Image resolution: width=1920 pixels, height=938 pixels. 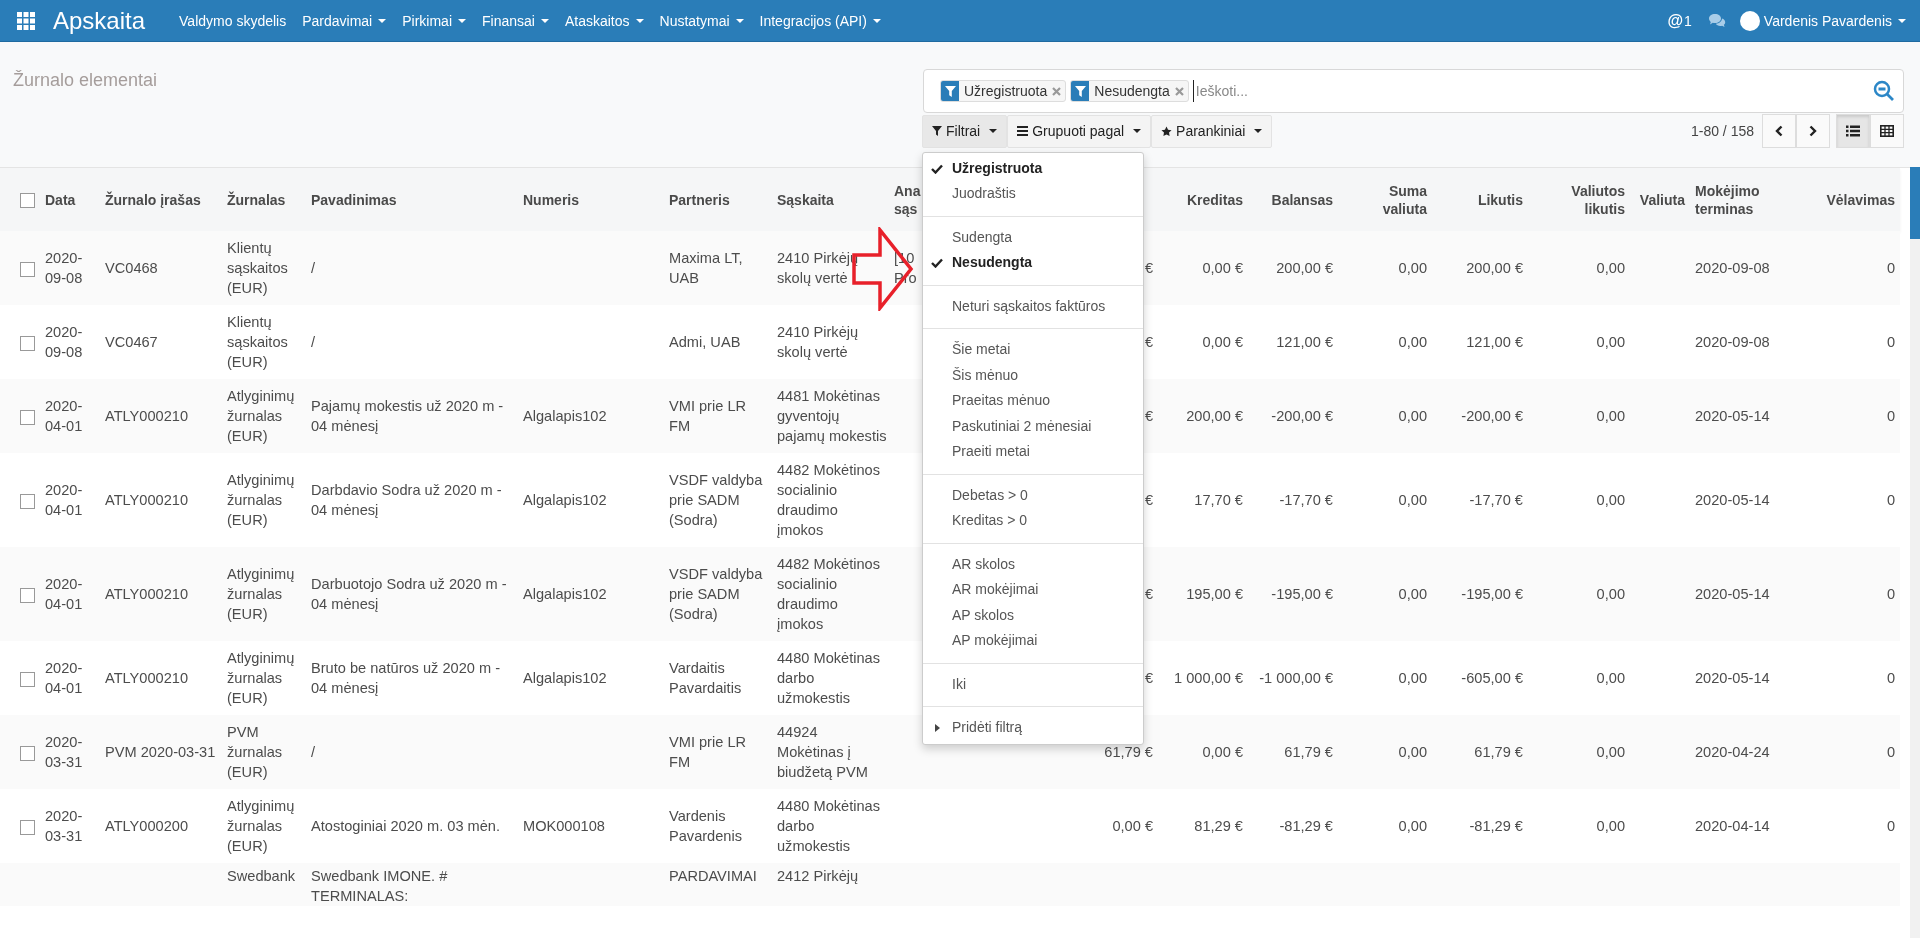 I want to click on nav-menu-item: Ataskaitos, so click(x=604, y=20).